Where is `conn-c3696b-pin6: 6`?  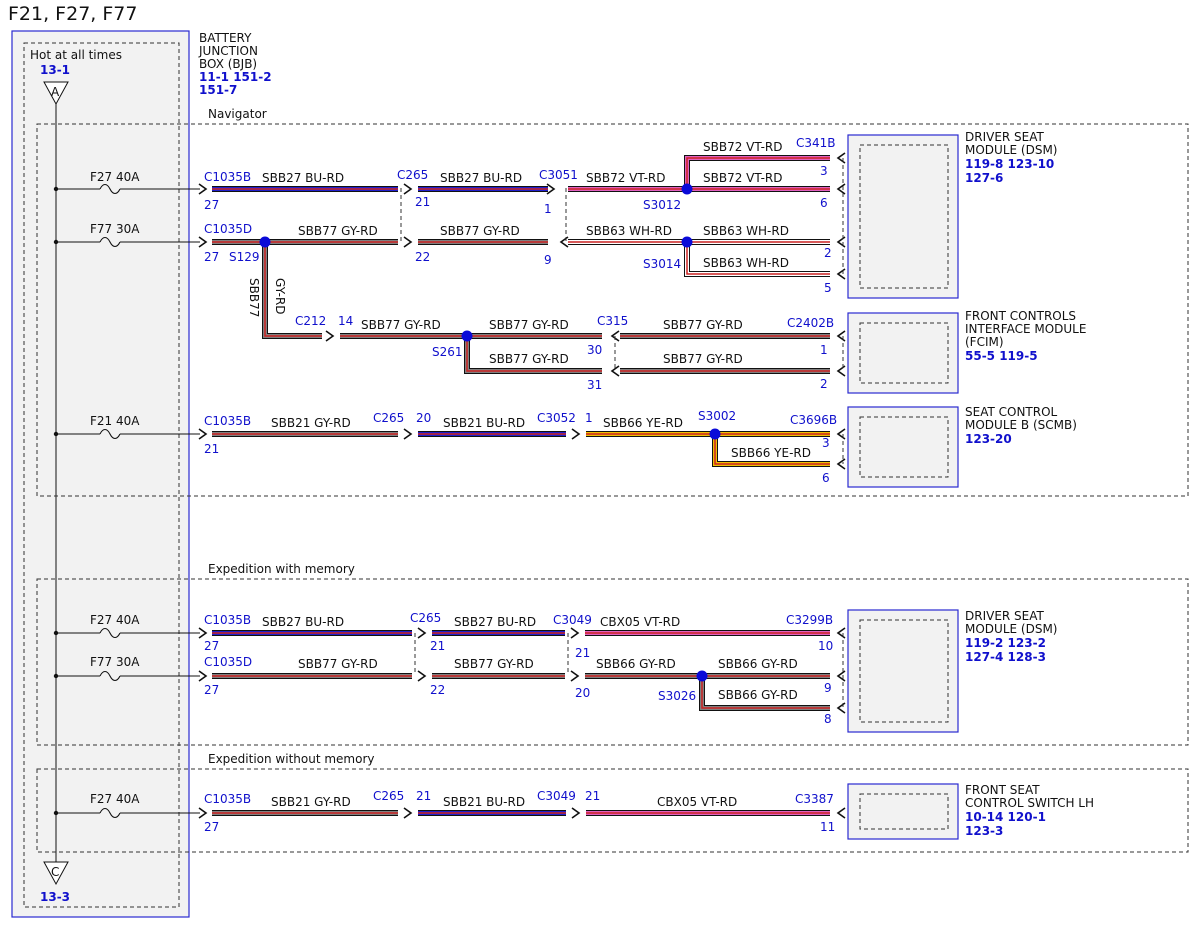 conn-c3696b-pin6: 6 is located at coordinates (826, 478).